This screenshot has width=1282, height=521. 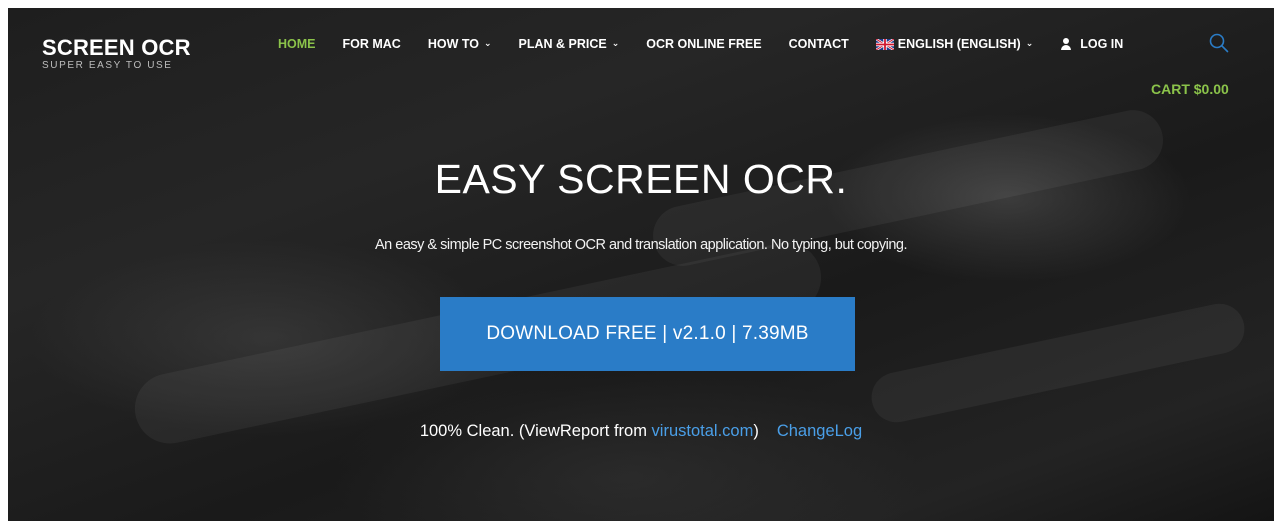 What do you see at coordinates (959, 44) in the screenshot?
I see `nav-language-label: ENGLISH (ENGLISH)` at bounding box center [959, 44].